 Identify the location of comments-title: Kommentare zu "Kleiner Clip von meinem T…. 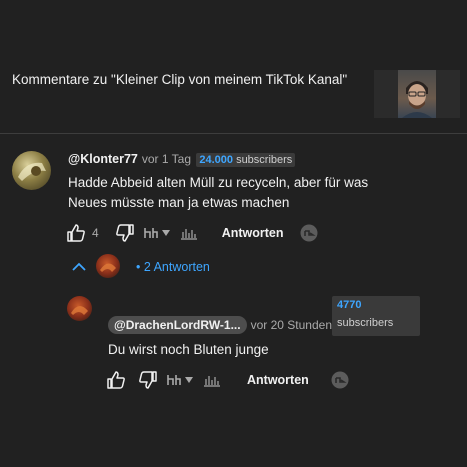
(180, 79).